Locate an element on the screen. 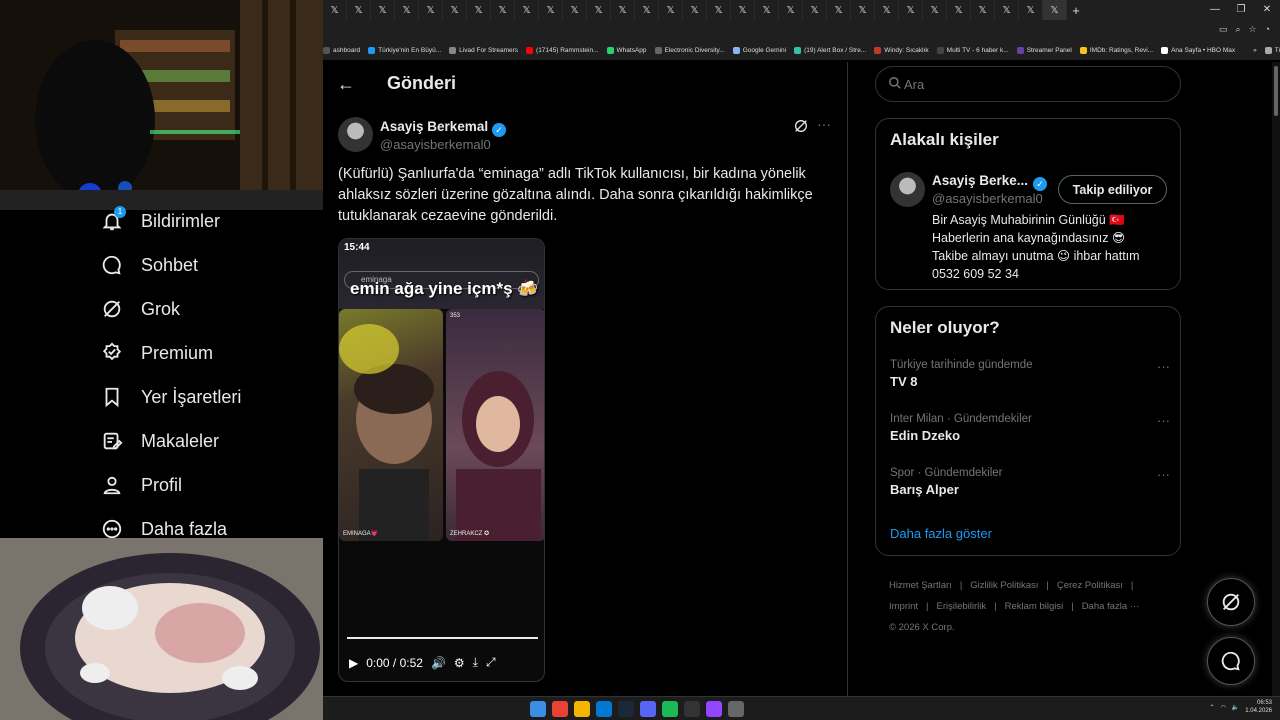  cast-icon: ▭ is located at coordinates (1223, 29).